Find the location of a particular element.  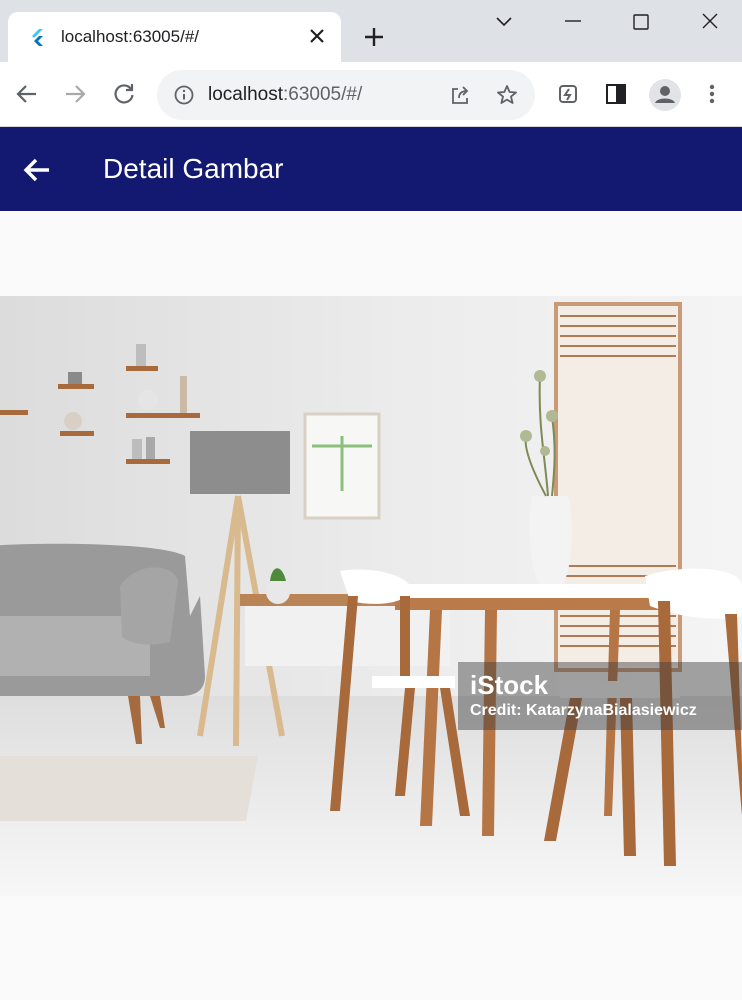

browser-tab: localhost:63005/#/ is located at coordinates (174, 37).